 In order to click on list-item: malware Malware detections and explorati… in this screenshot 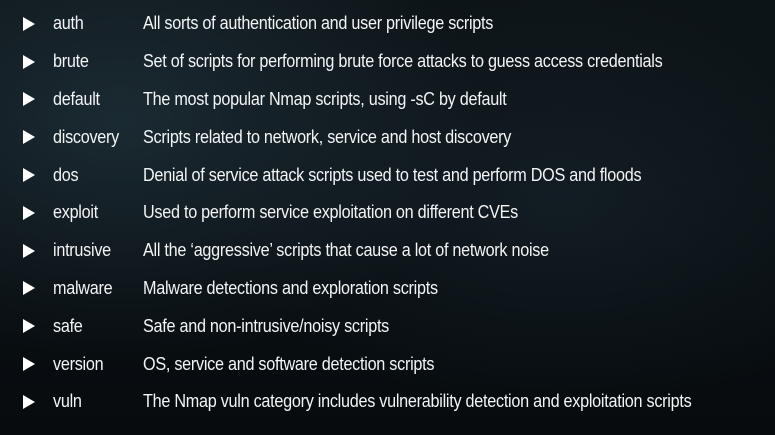, I will do `click(387, 289)`.